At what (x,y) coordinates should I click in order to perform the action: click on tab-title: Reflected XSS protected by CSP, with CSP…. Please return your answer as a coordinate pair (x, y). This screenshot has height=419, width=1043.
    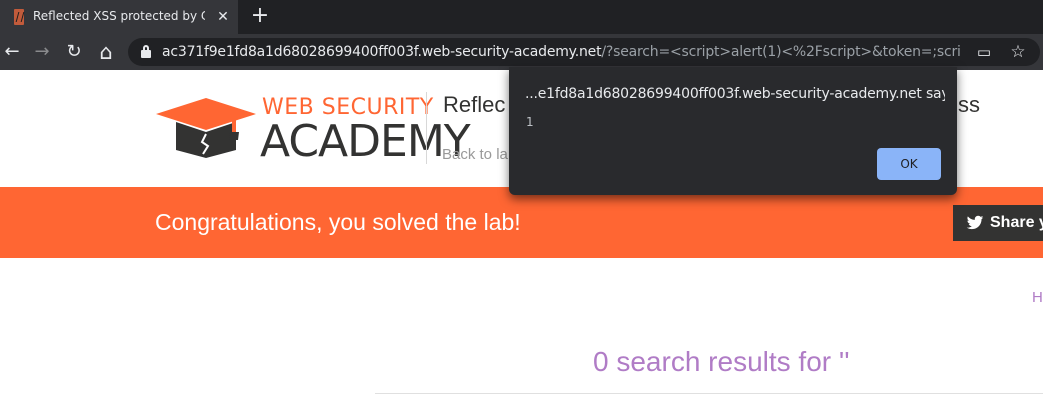
    Looking at the image, I should click on (119, 16).